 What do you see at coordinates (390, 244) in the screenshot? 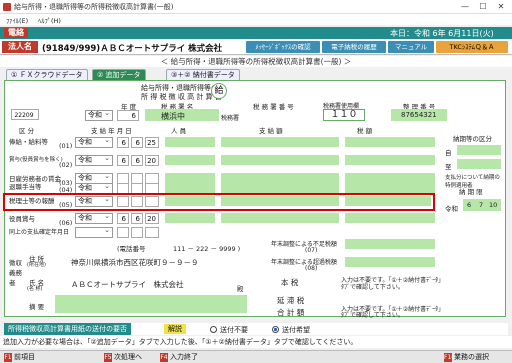
I see `chosei-fusoku-field` at bounding box center [390, 244].